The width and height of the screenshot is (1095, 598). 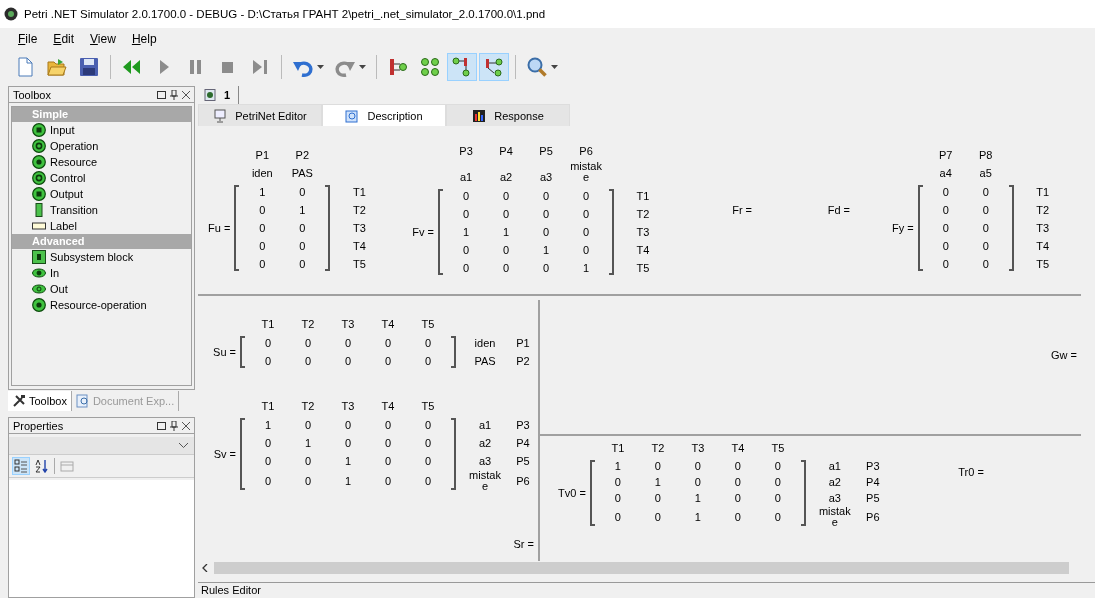 I want to click on column-header: P8, so click(x=986, y=156).